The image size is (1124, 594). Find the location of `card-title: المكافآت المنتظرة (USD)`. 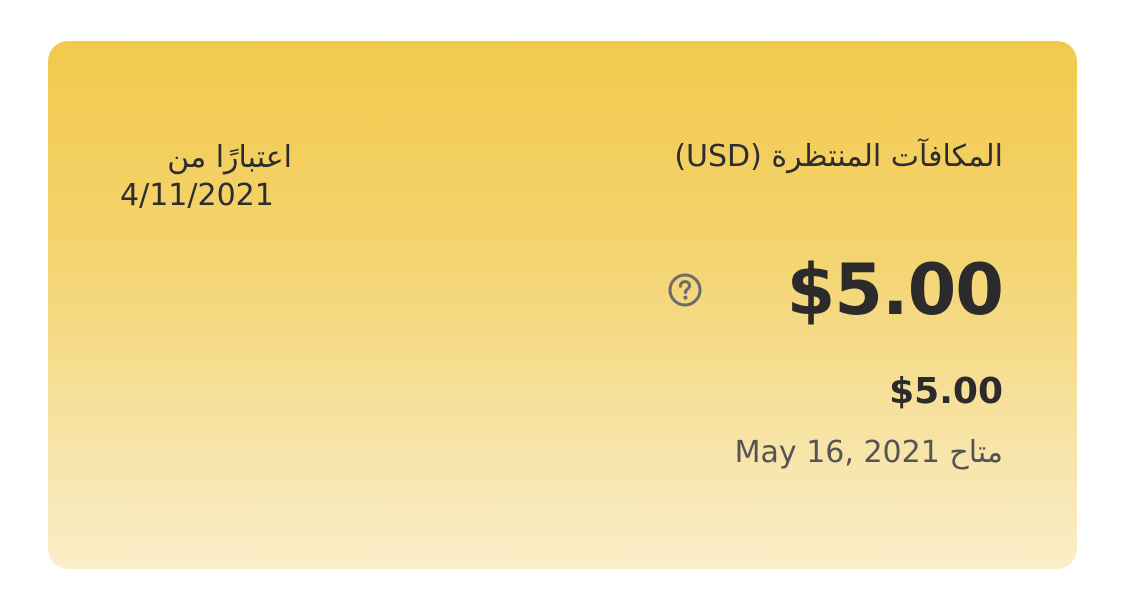

card-title: المكافآت المنتظرة (USD) is located at coordinates (838, 156).